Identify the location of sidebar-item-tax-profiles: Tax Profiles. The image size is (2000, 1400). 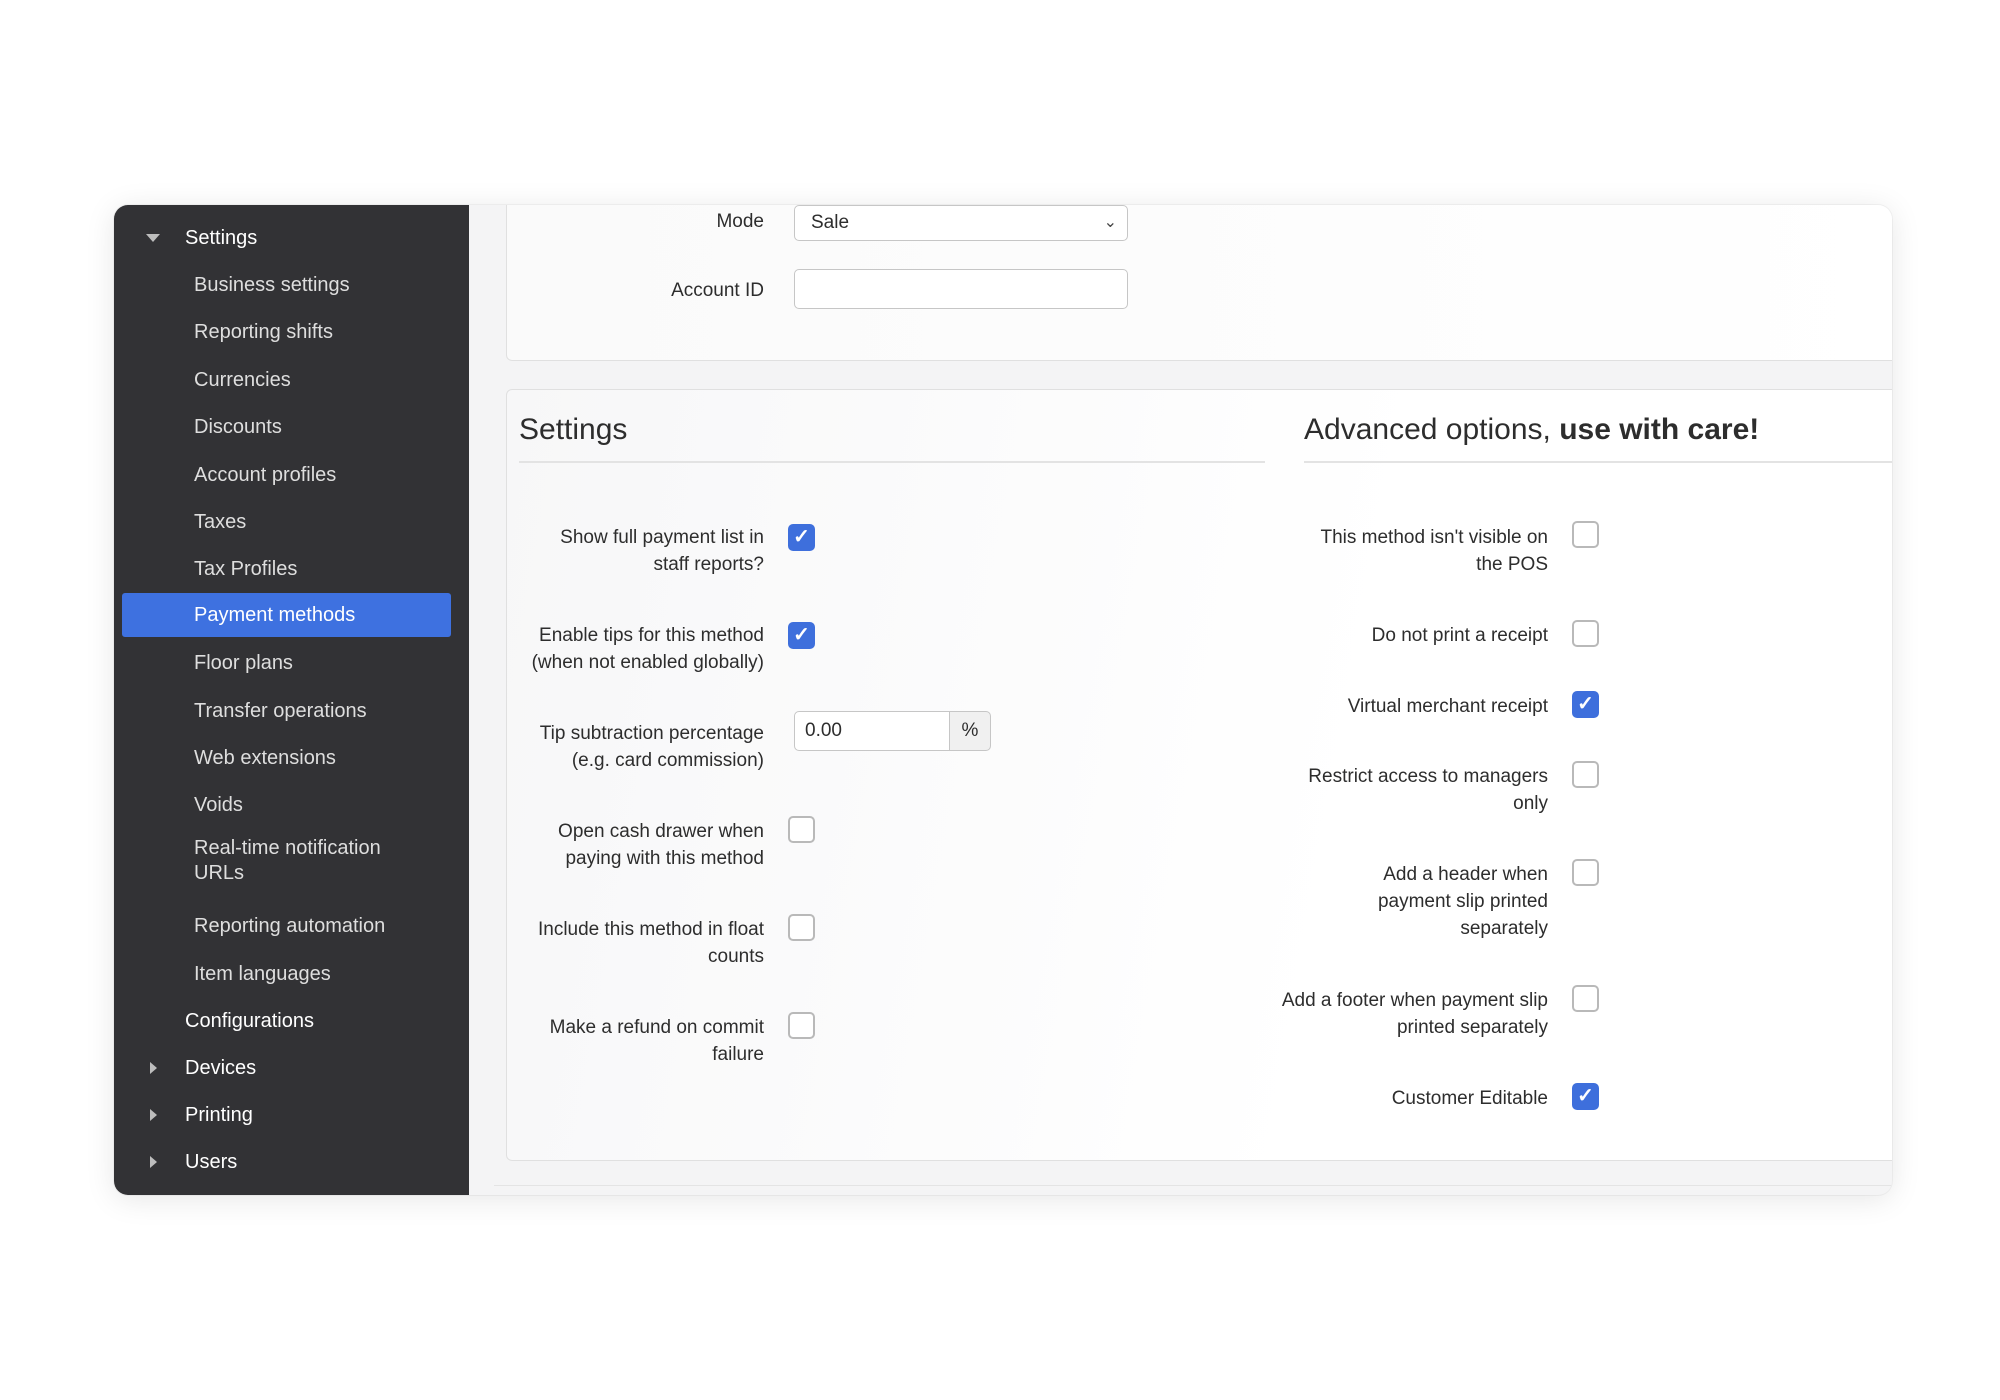
(286, 569).